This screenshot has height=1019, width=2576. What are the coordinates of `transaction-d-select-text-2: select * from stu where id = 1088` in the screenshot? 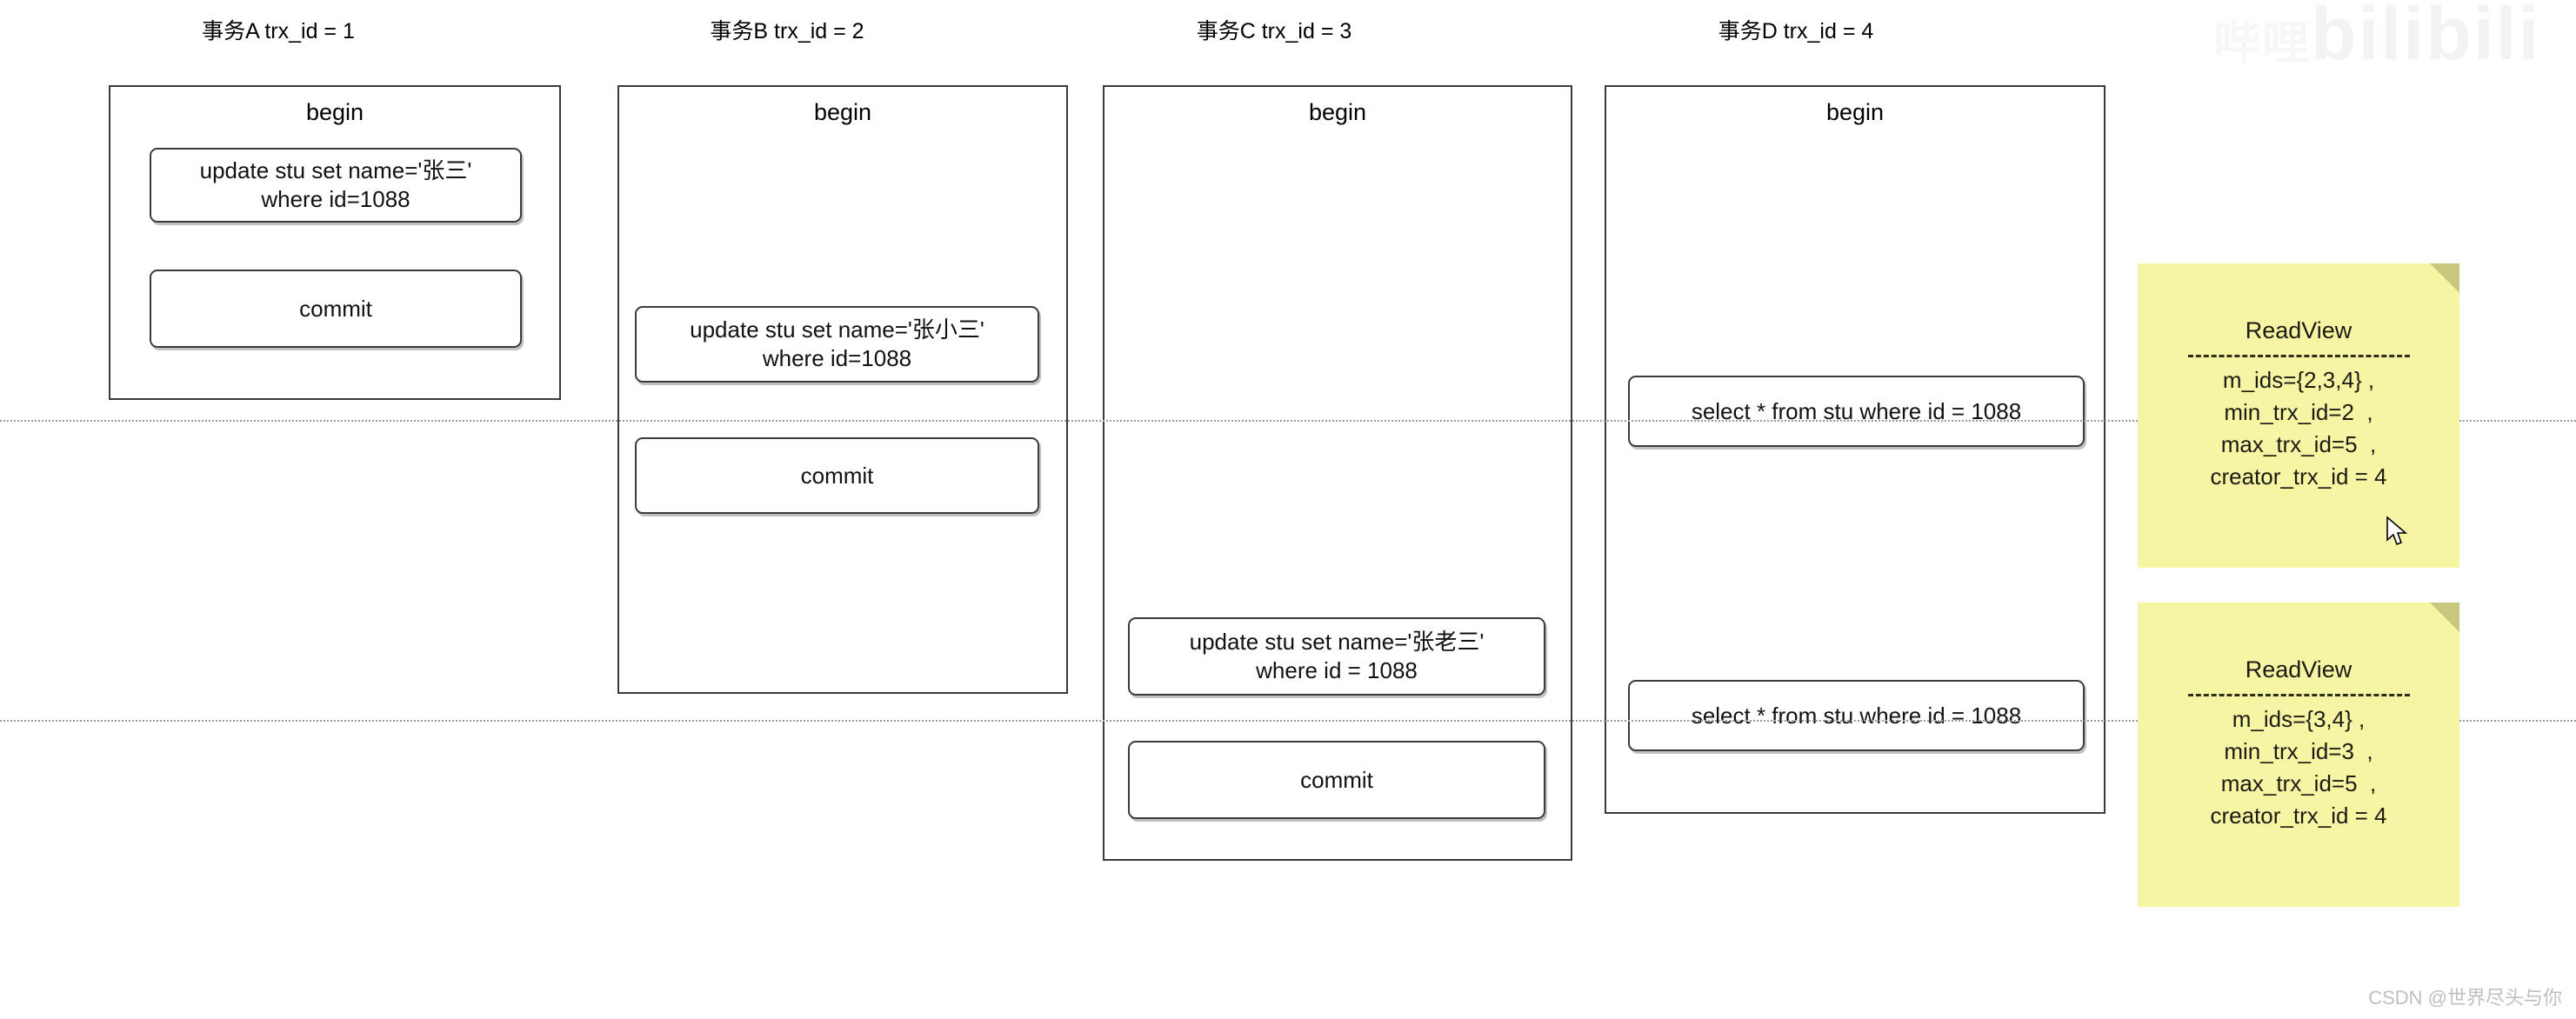 It's located at (1856, 715).